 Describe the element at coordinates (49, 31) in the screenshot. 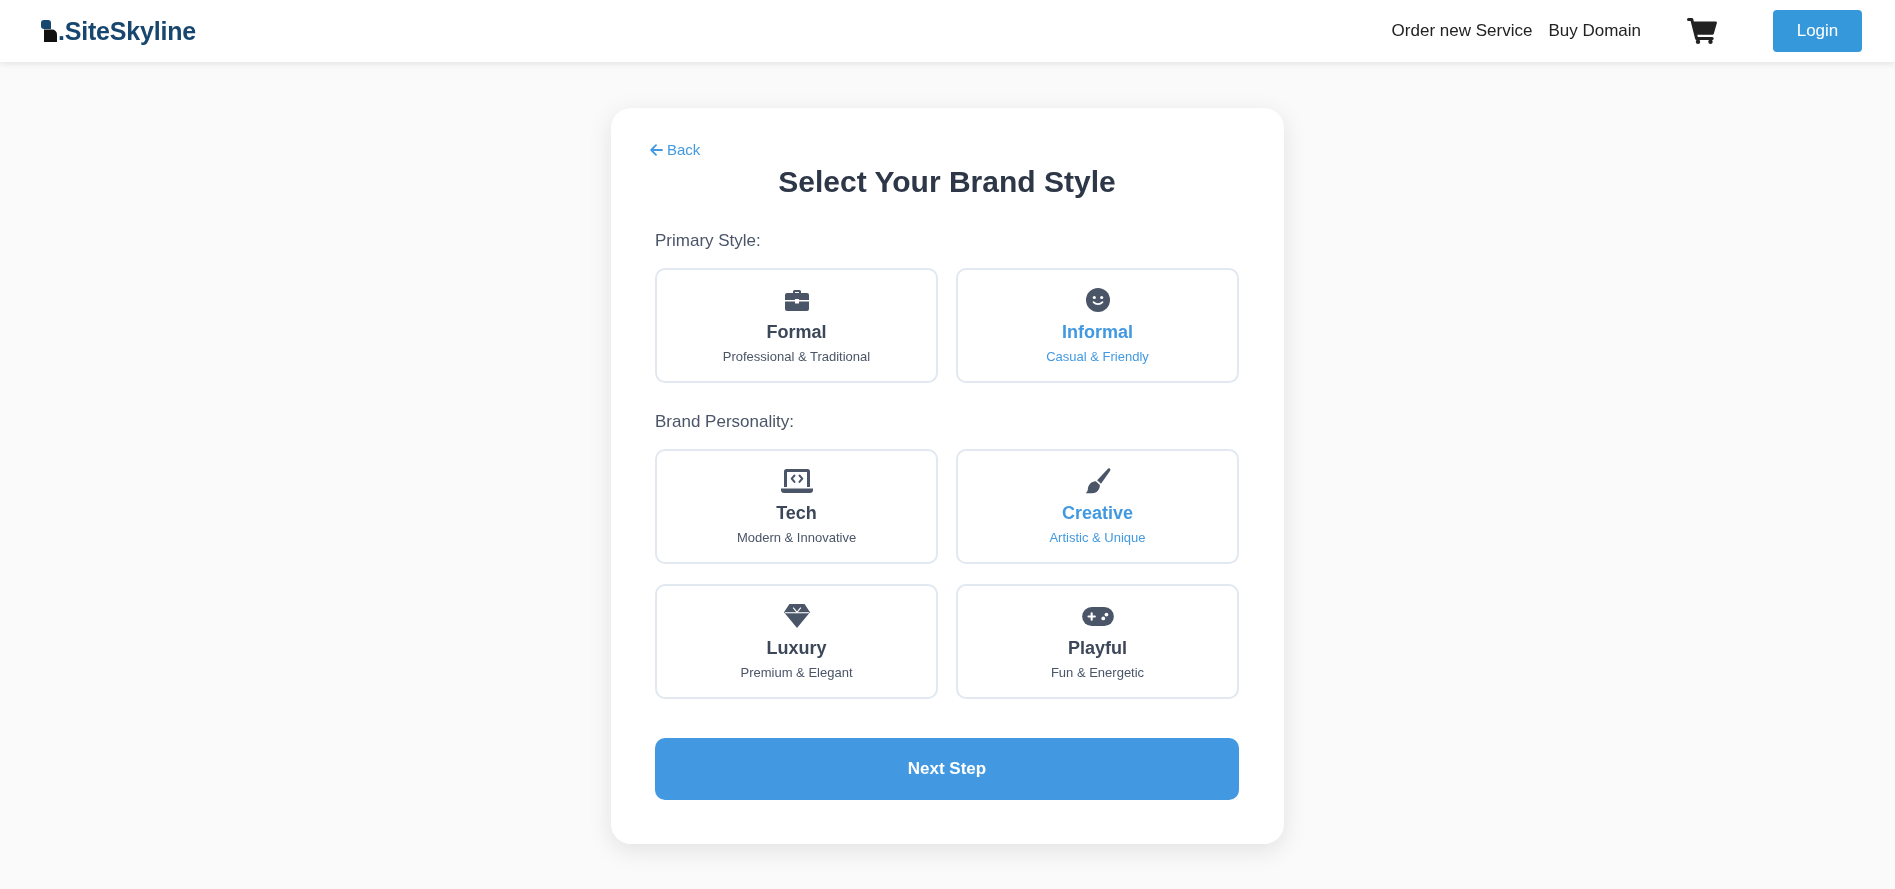

I see `logo-icon` at that location.